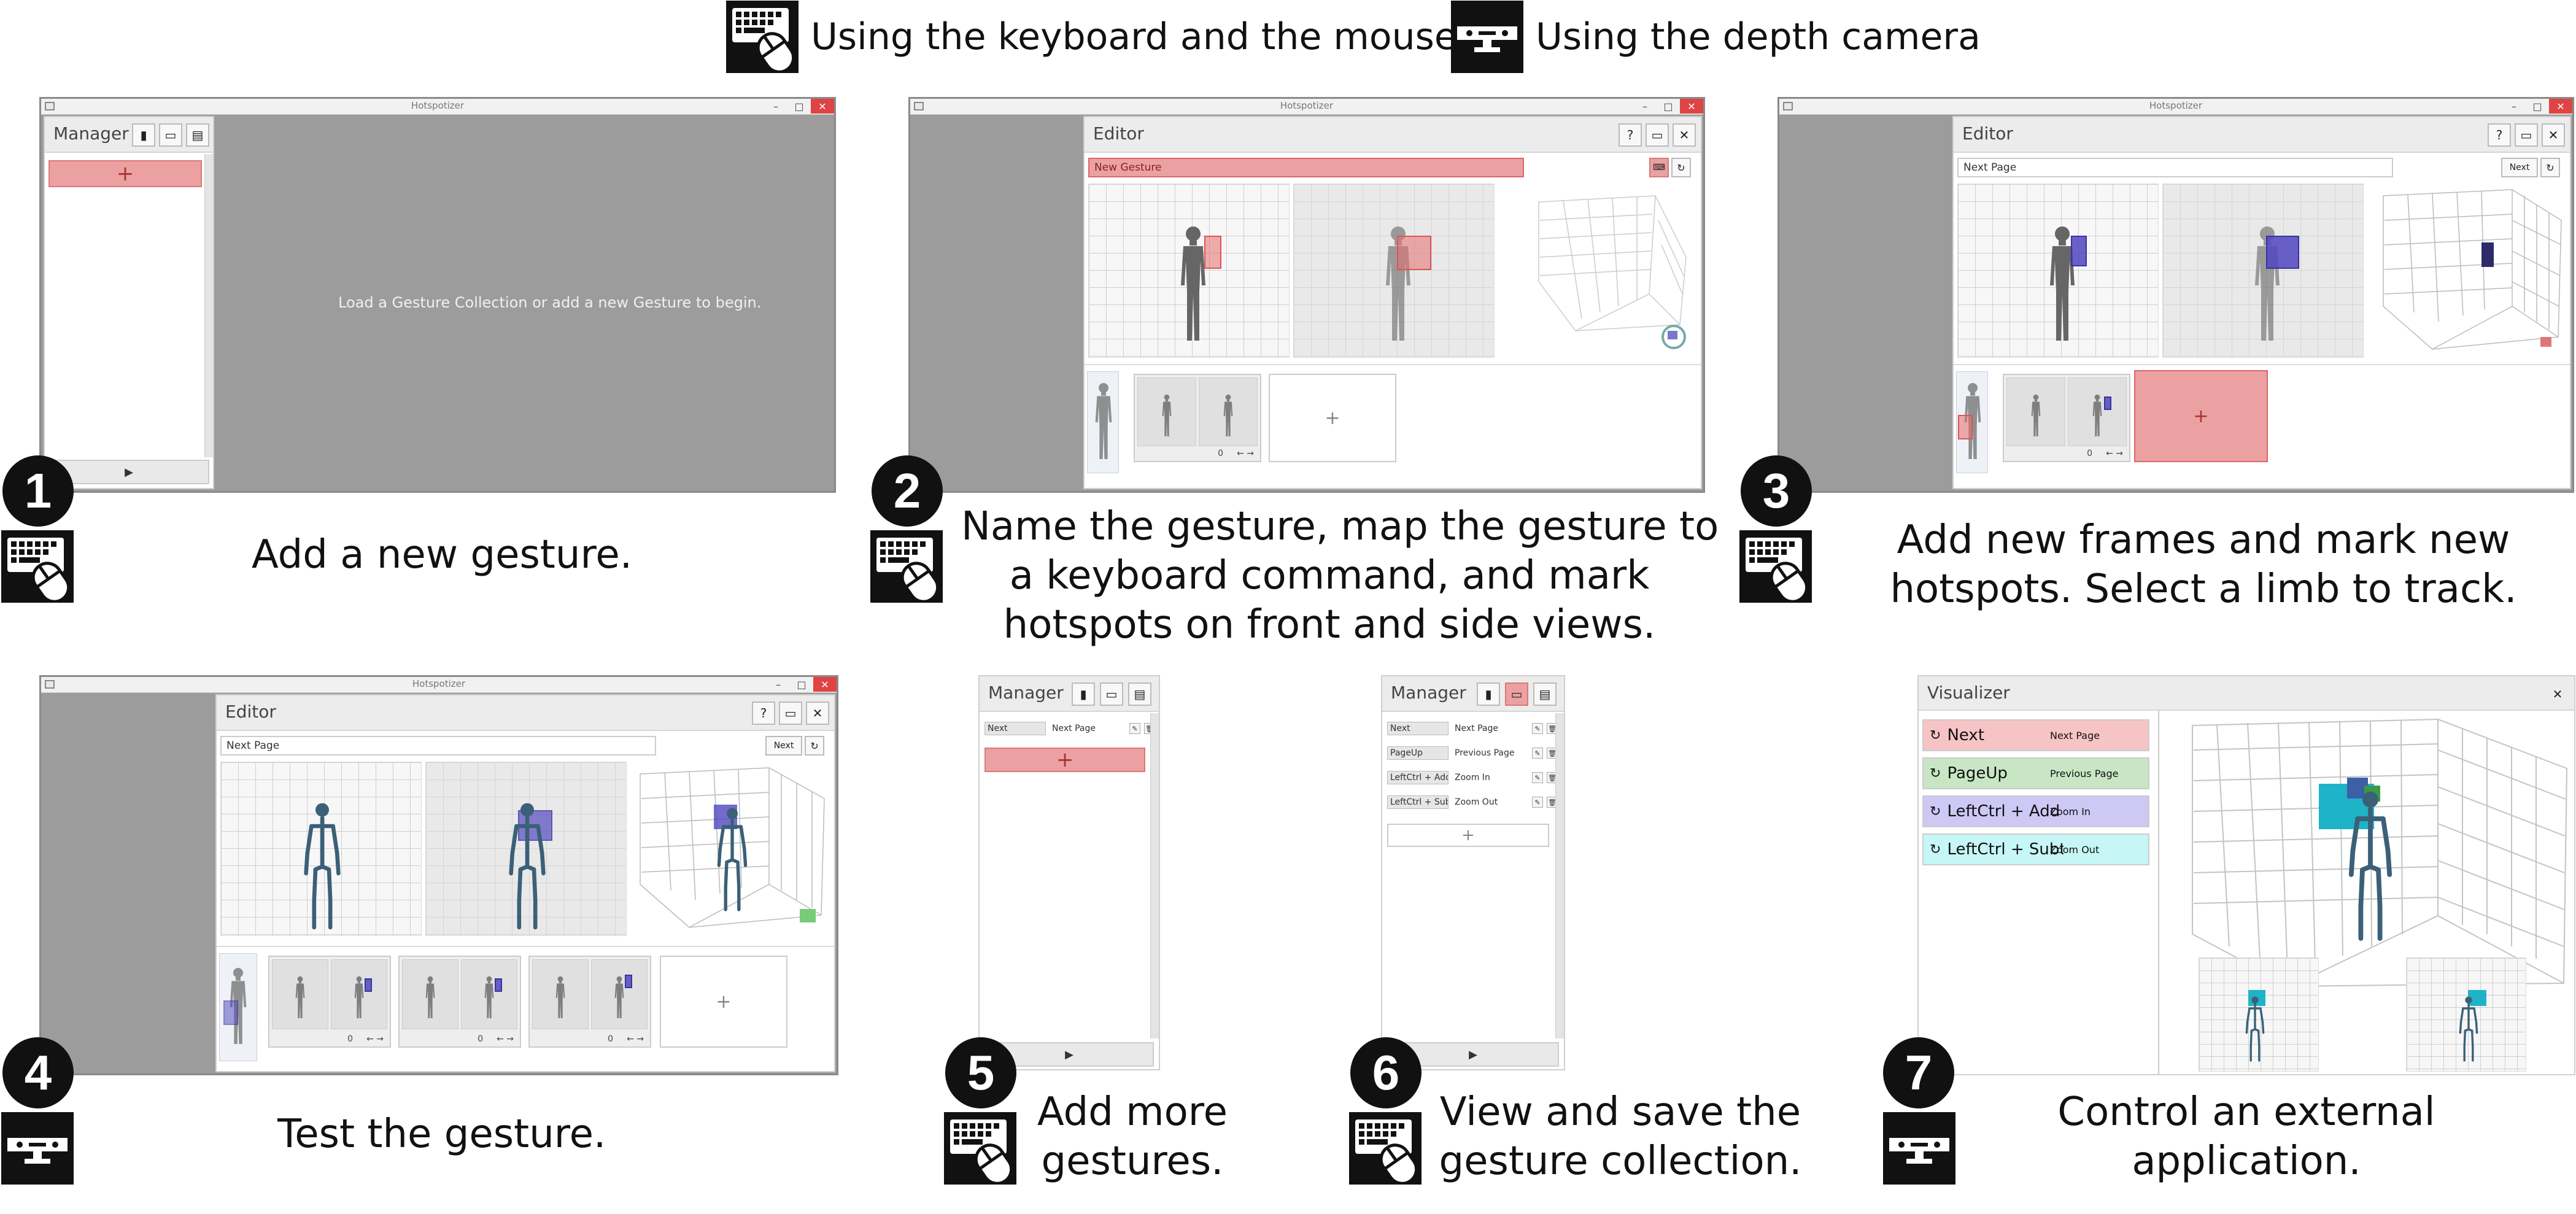  Describe the element at coordinates (37, 566) in the screenshot. I see `keyboard-mouse-icon` at that location.